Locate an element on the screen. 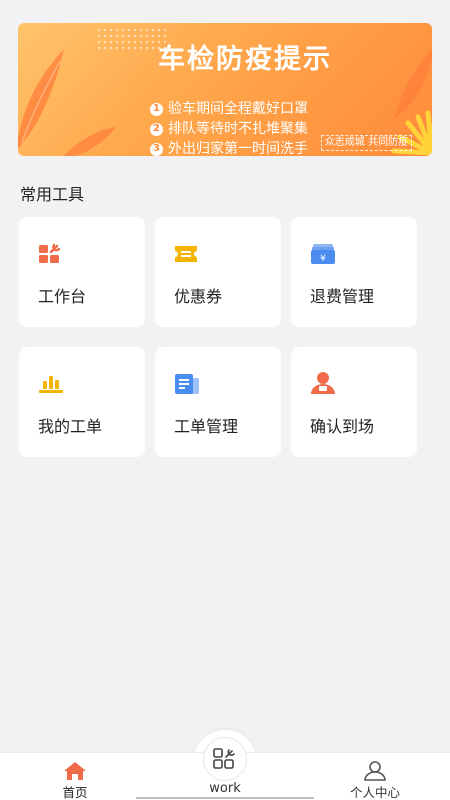 The width and height of the screenshot is (450, 800). tool-card-order-management: 工单管理 is located at coordinates (218, 402).